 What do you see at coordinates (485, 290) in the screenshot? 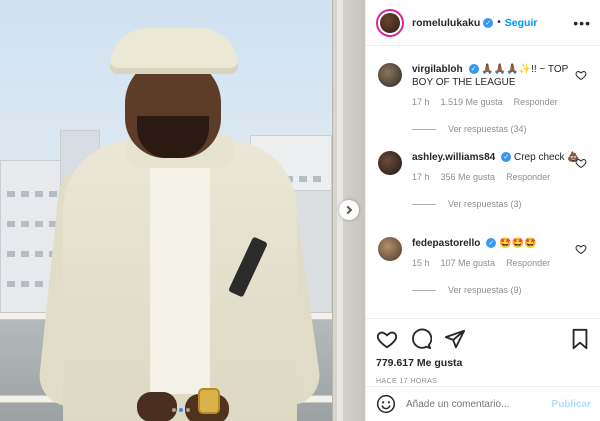
I see `view-replies-label: Ver respuestas (9)` at bounding box center [485, 290].